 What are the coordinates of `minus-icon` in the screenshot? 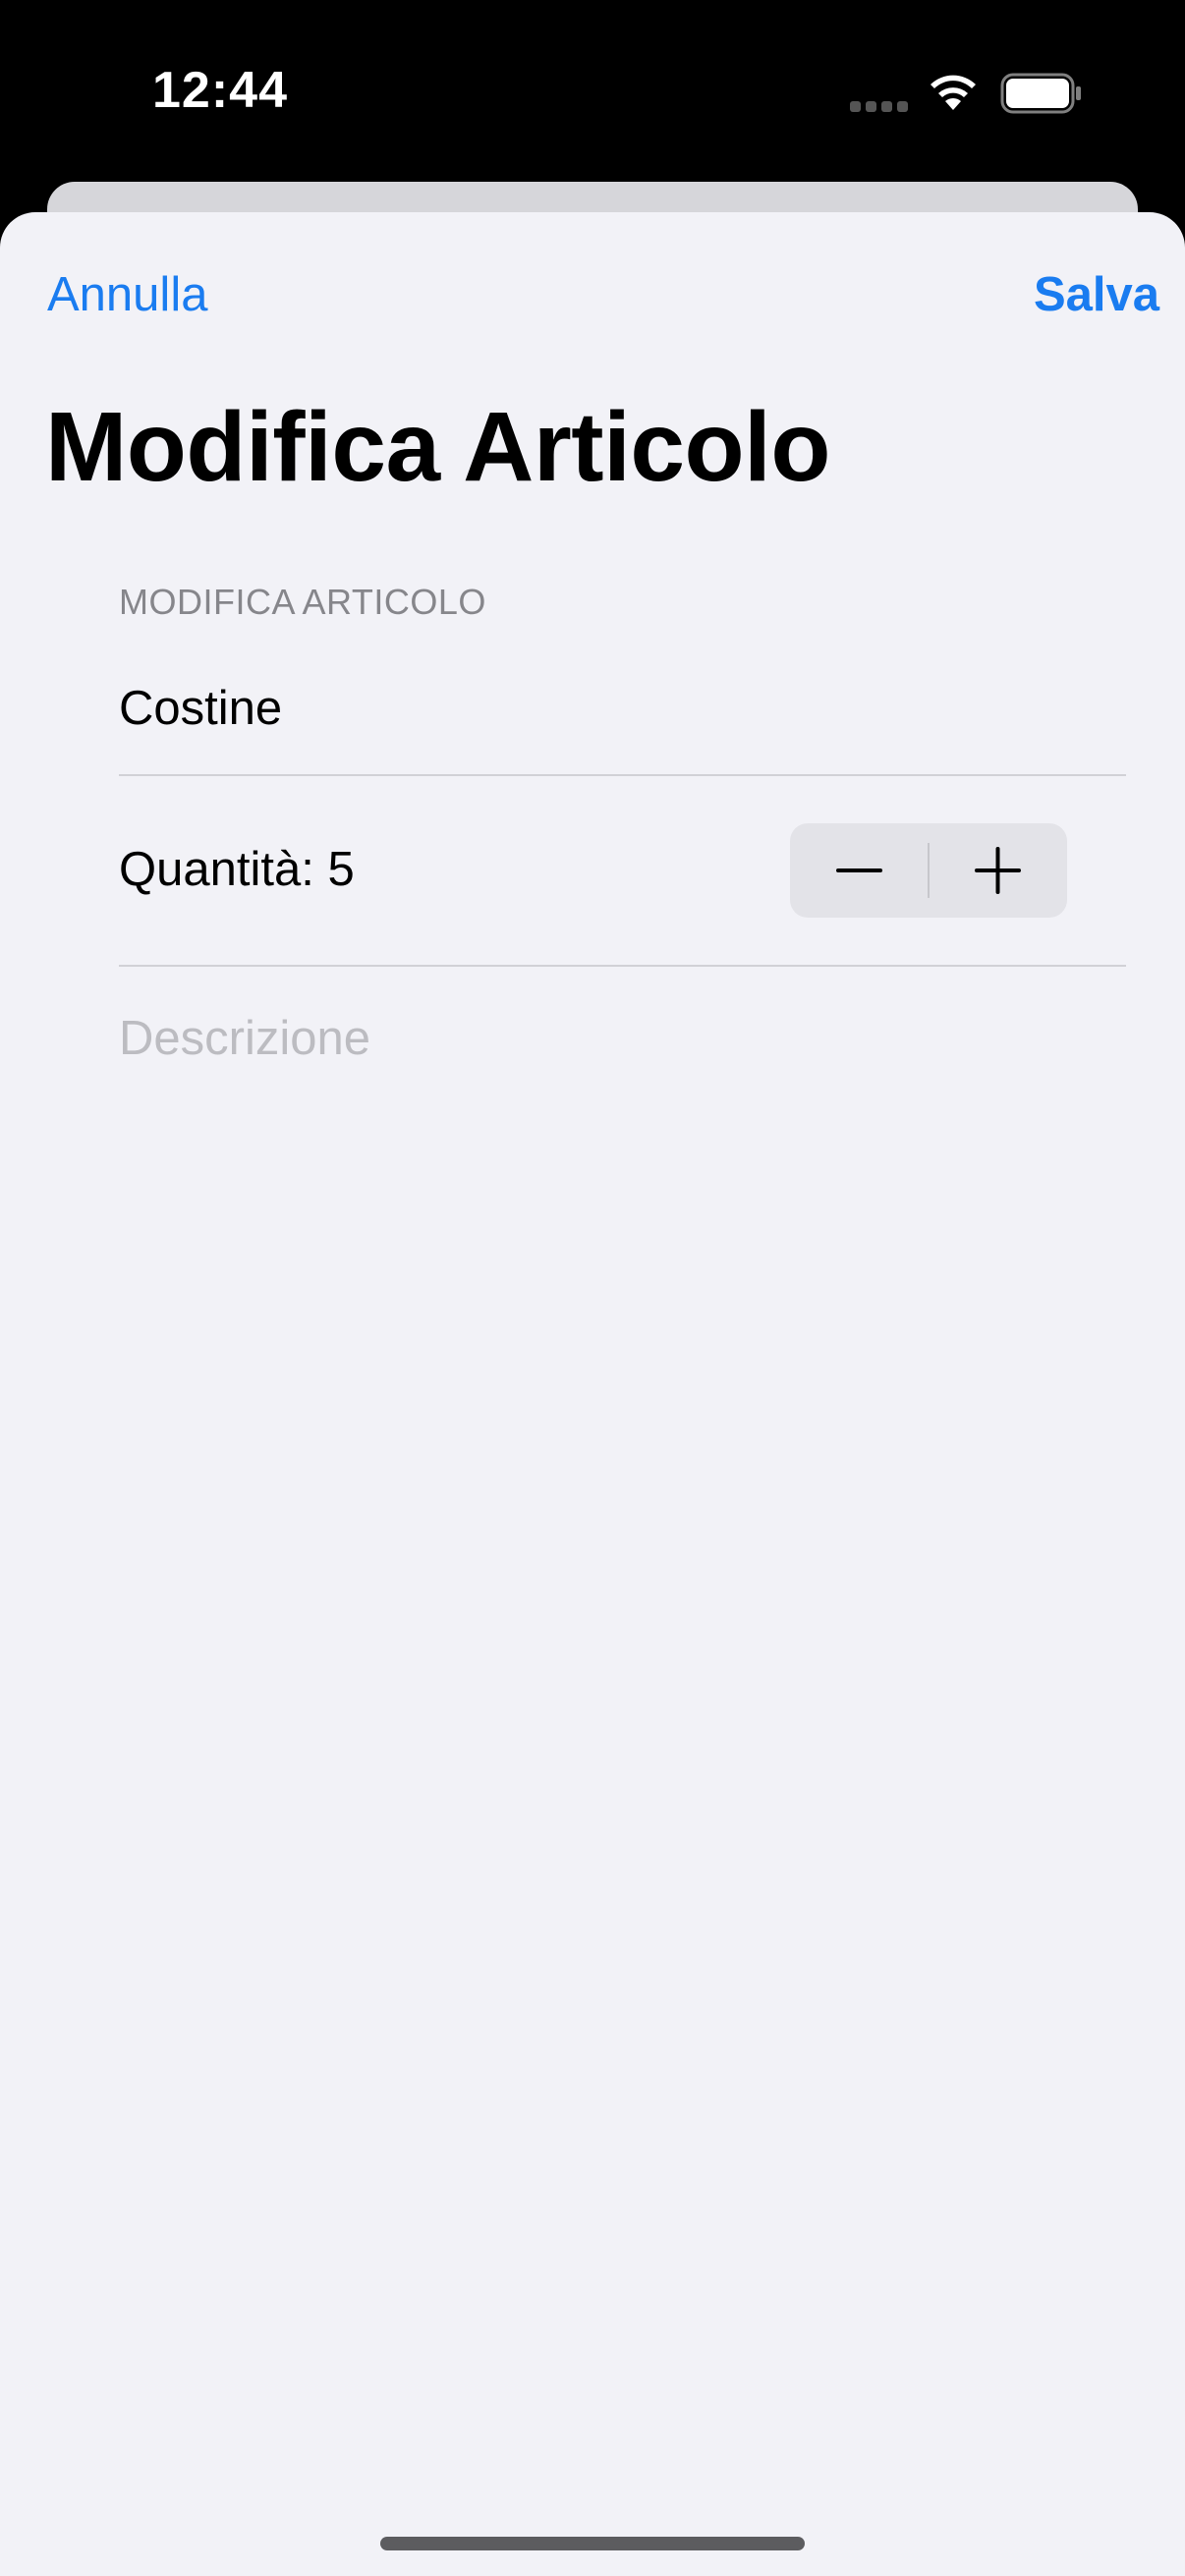 It's located at (859, 870).